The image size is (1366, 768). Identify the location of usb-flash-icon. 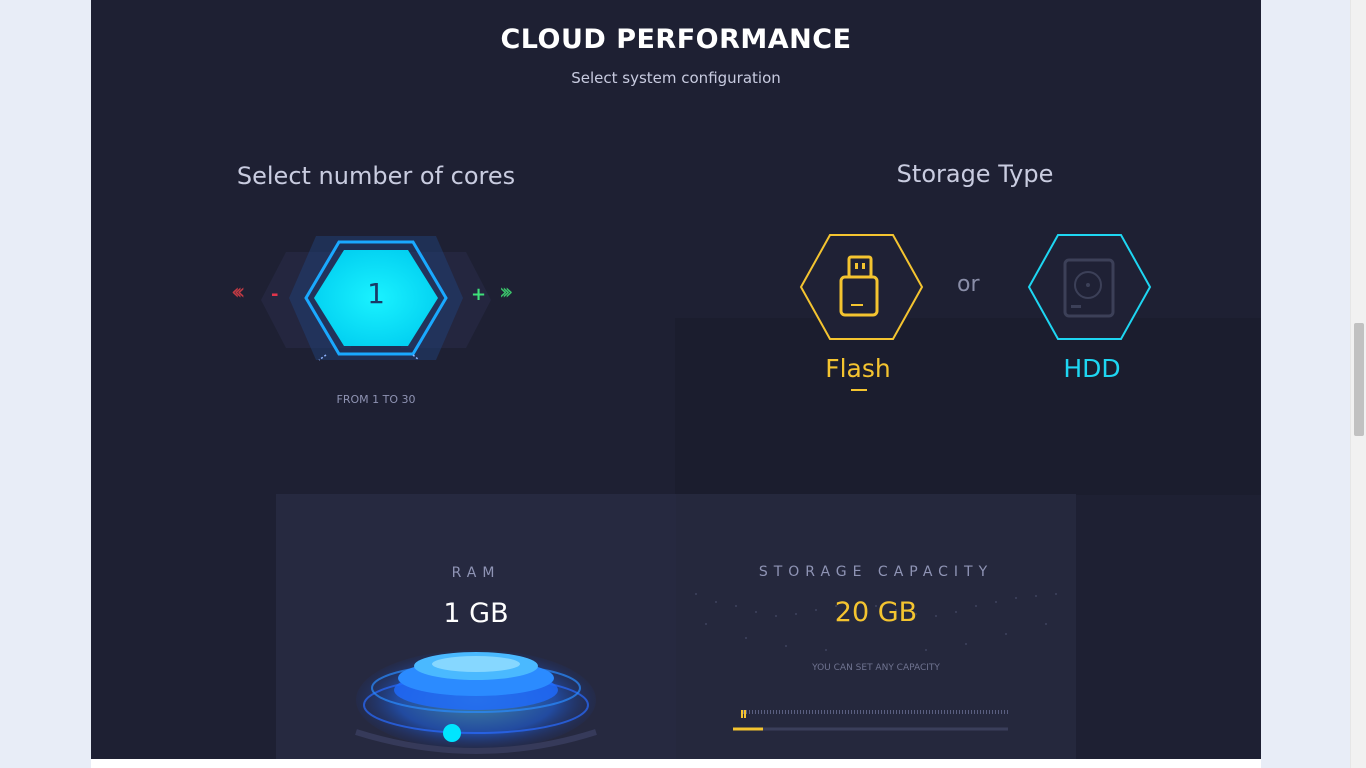
(861, 287).